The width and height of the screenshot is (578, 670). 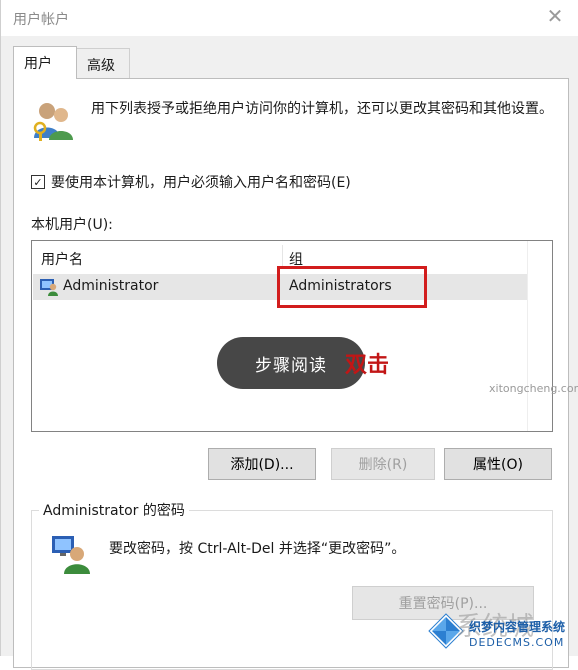 What do you see at coordinates (291, 365) in the screenshot?
I see `step-reading-label: 步骤阅读` at bounding box center [291, 365].